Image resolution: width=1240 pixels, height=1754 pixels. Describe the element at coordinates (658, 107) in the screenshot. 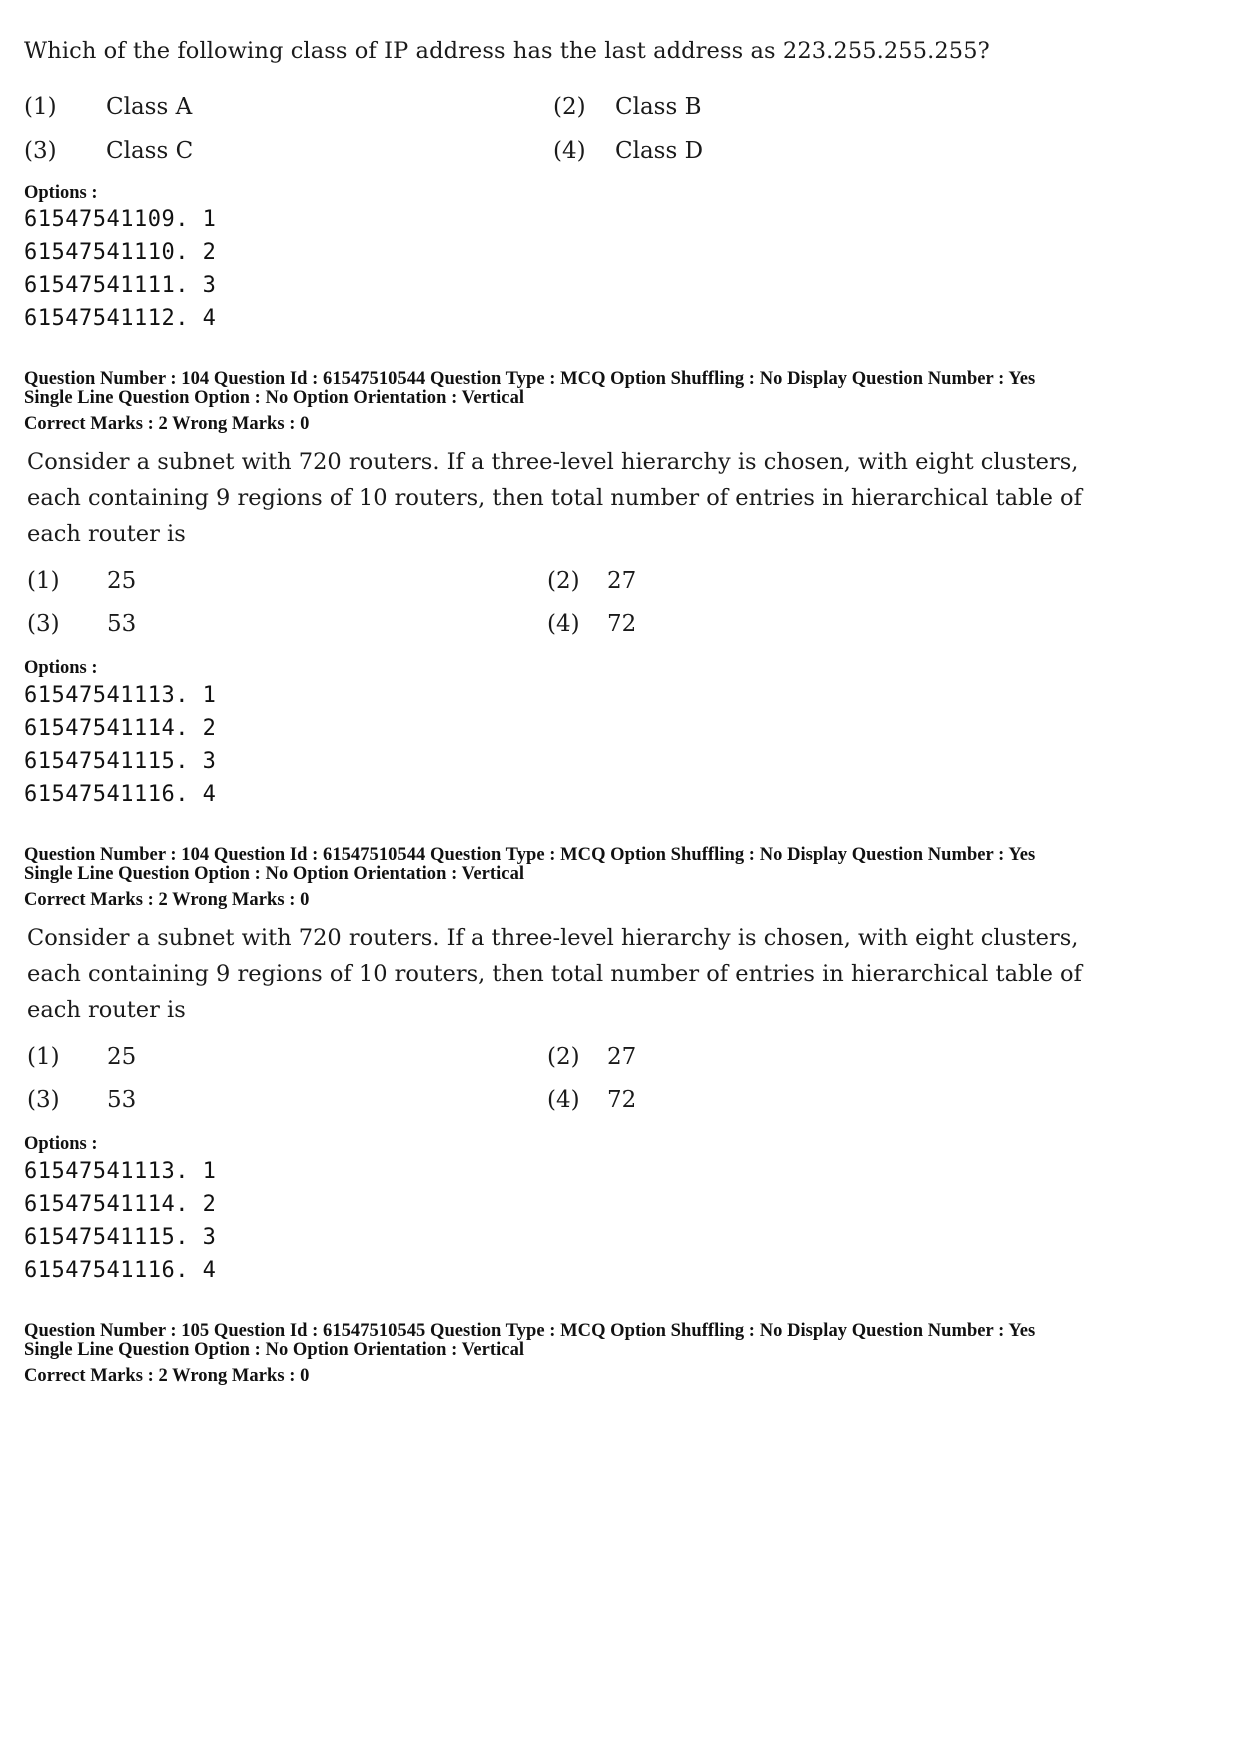

I see `choice-text: Class B` at that location.